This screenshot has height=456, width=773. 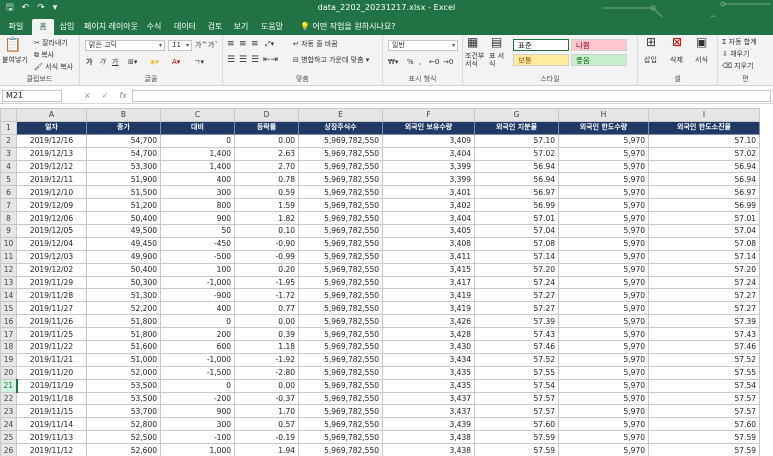 I want to click on row-header: 20, so click(x=8, y=372).